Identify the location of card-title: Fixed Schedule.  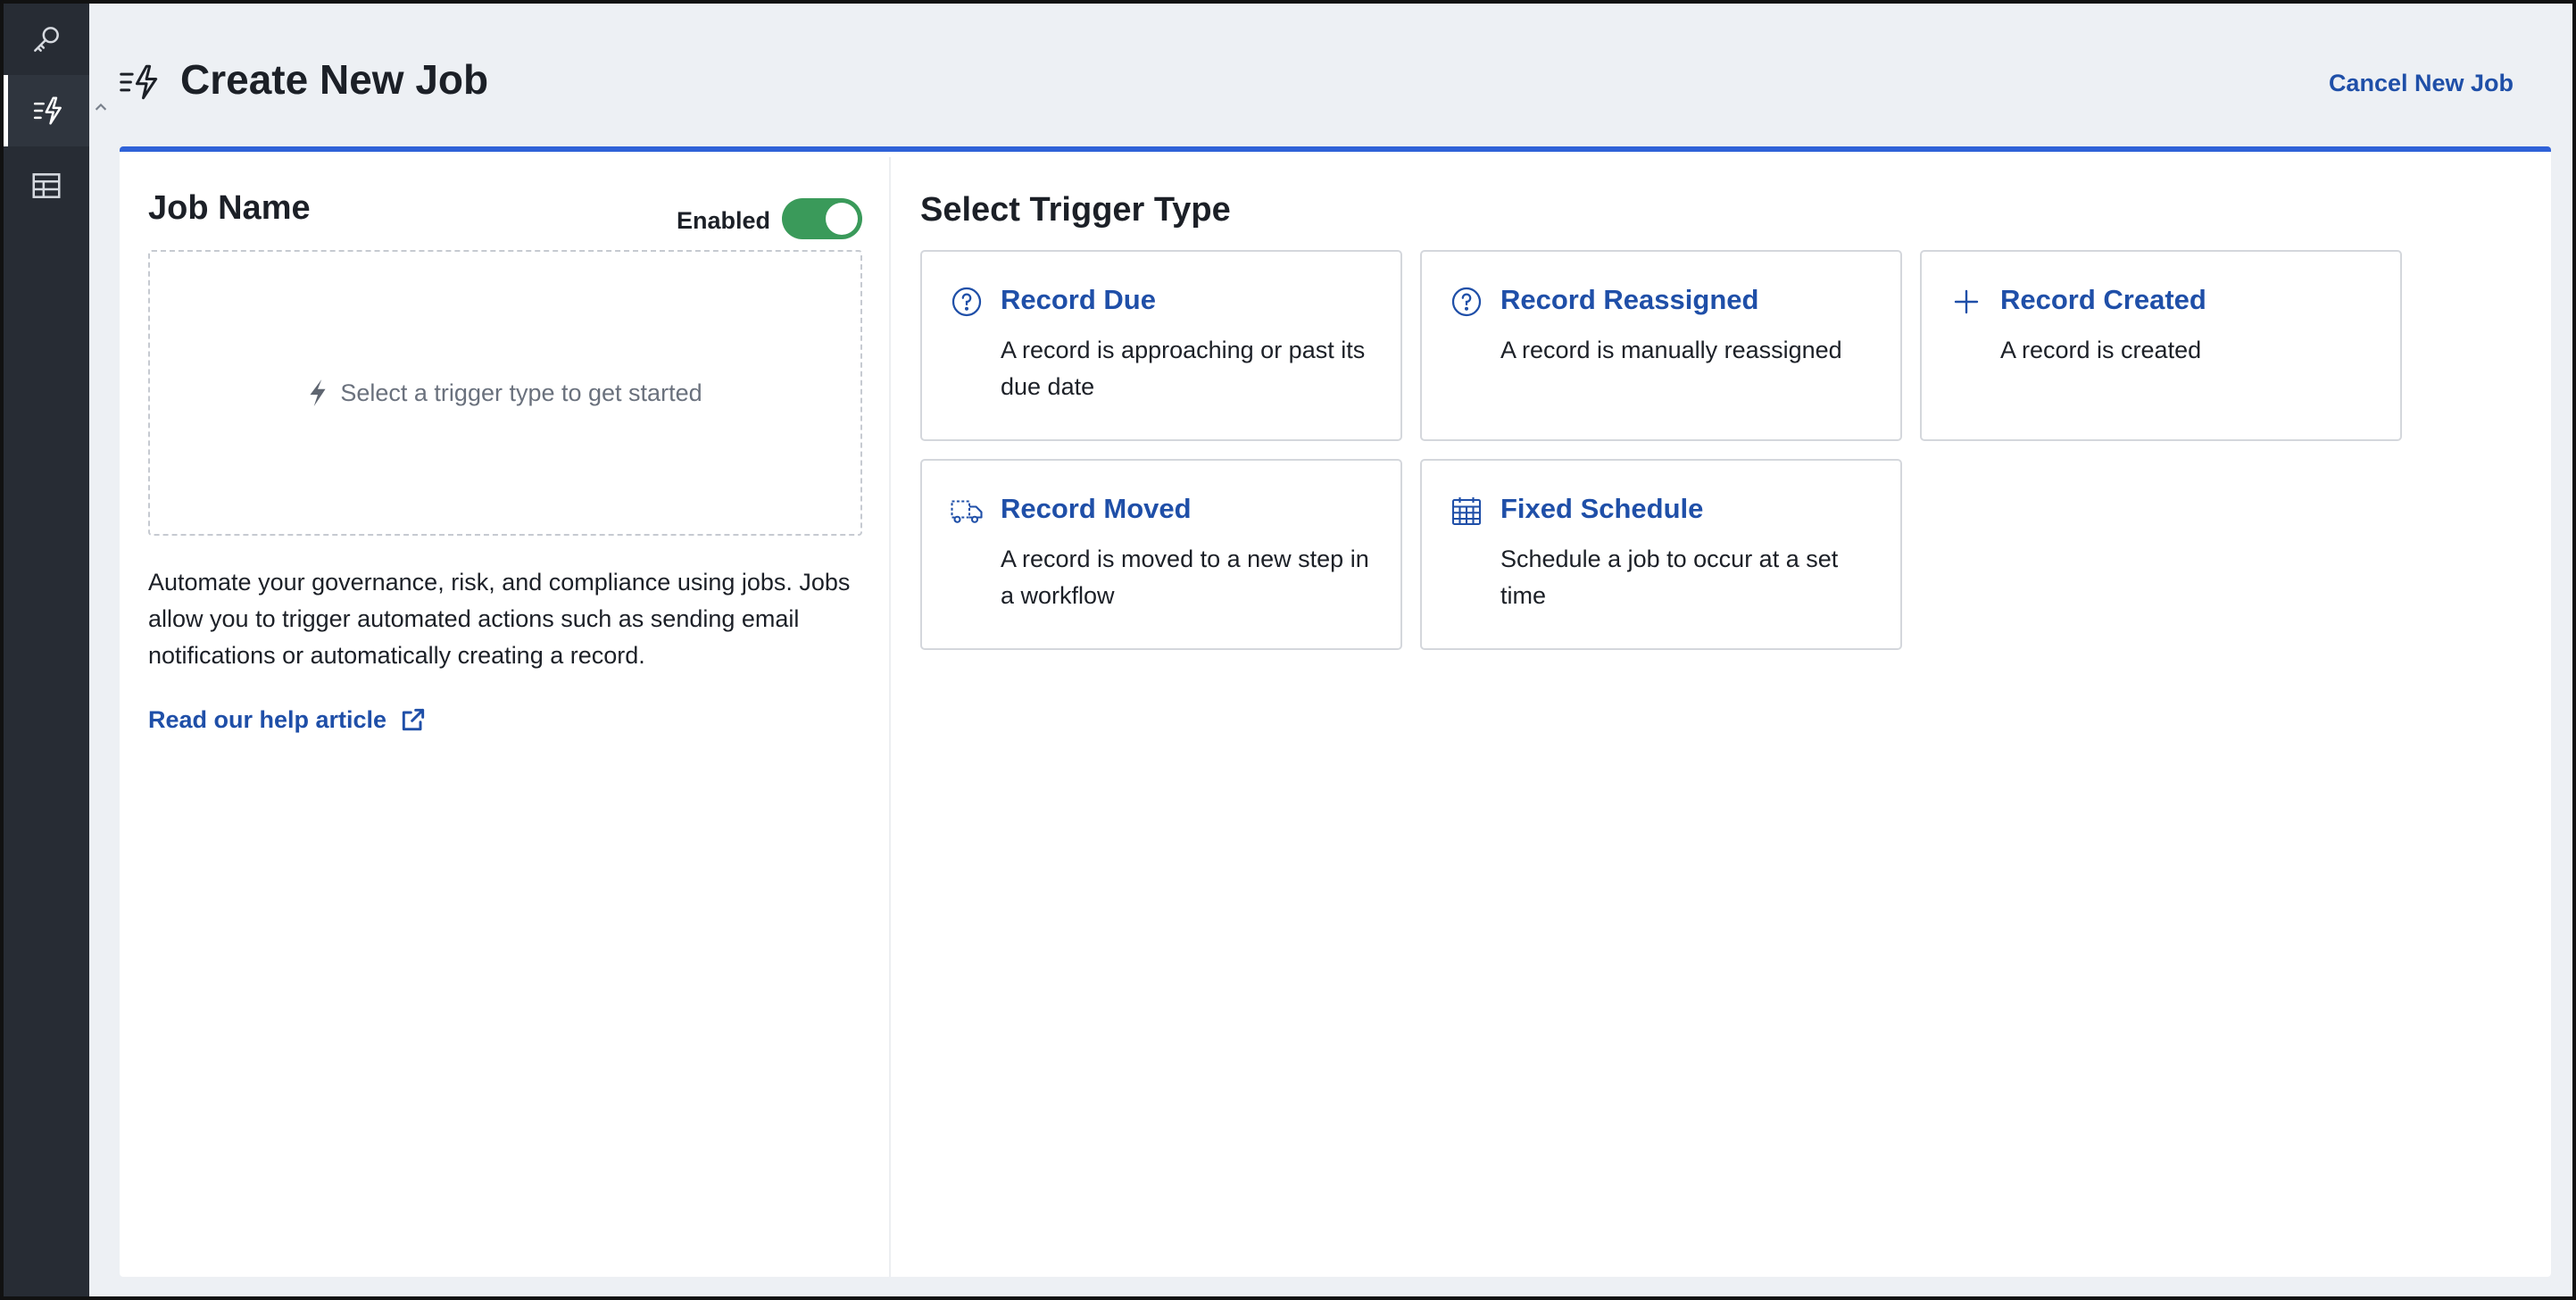
(1602, 509).